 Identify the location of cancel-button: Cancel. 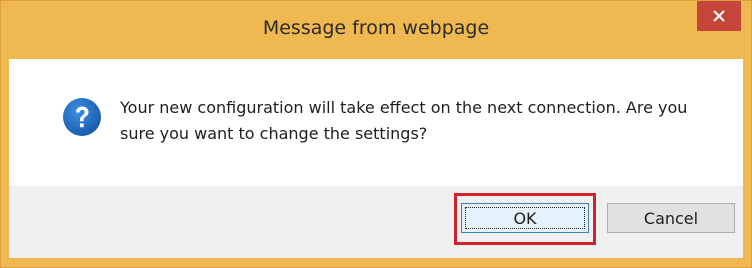
(671, 218).